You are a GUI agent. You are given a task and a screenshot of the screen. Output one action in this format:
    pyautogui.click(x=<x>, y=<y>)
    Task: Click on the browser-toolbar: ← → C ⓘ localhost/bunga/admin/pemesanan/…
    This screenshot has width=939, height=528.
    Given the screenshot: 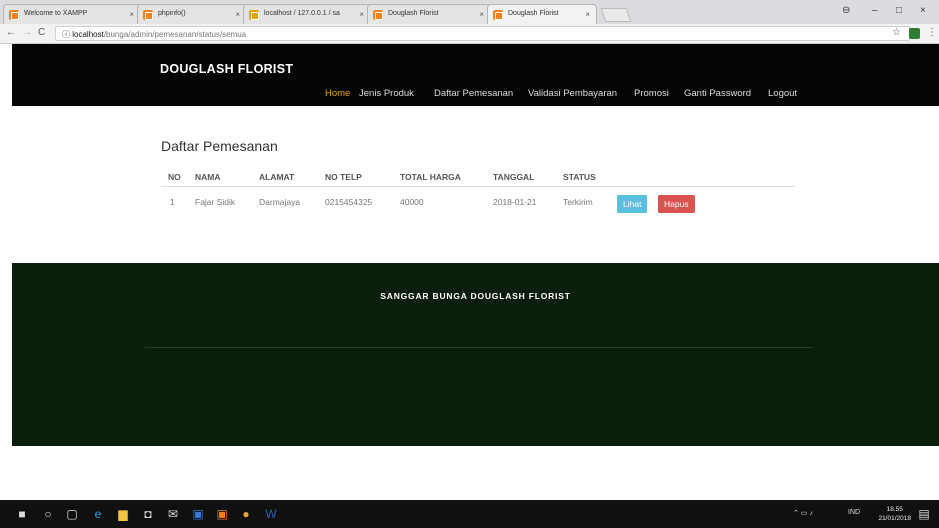 What is the action you would take?
    pyautogui.click(x=469, y=34)
    